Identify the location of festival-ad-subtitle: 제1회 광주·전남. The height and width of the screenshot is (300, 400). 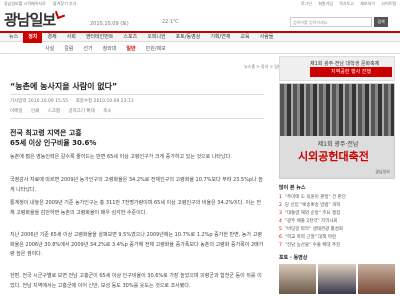
(338, 144).